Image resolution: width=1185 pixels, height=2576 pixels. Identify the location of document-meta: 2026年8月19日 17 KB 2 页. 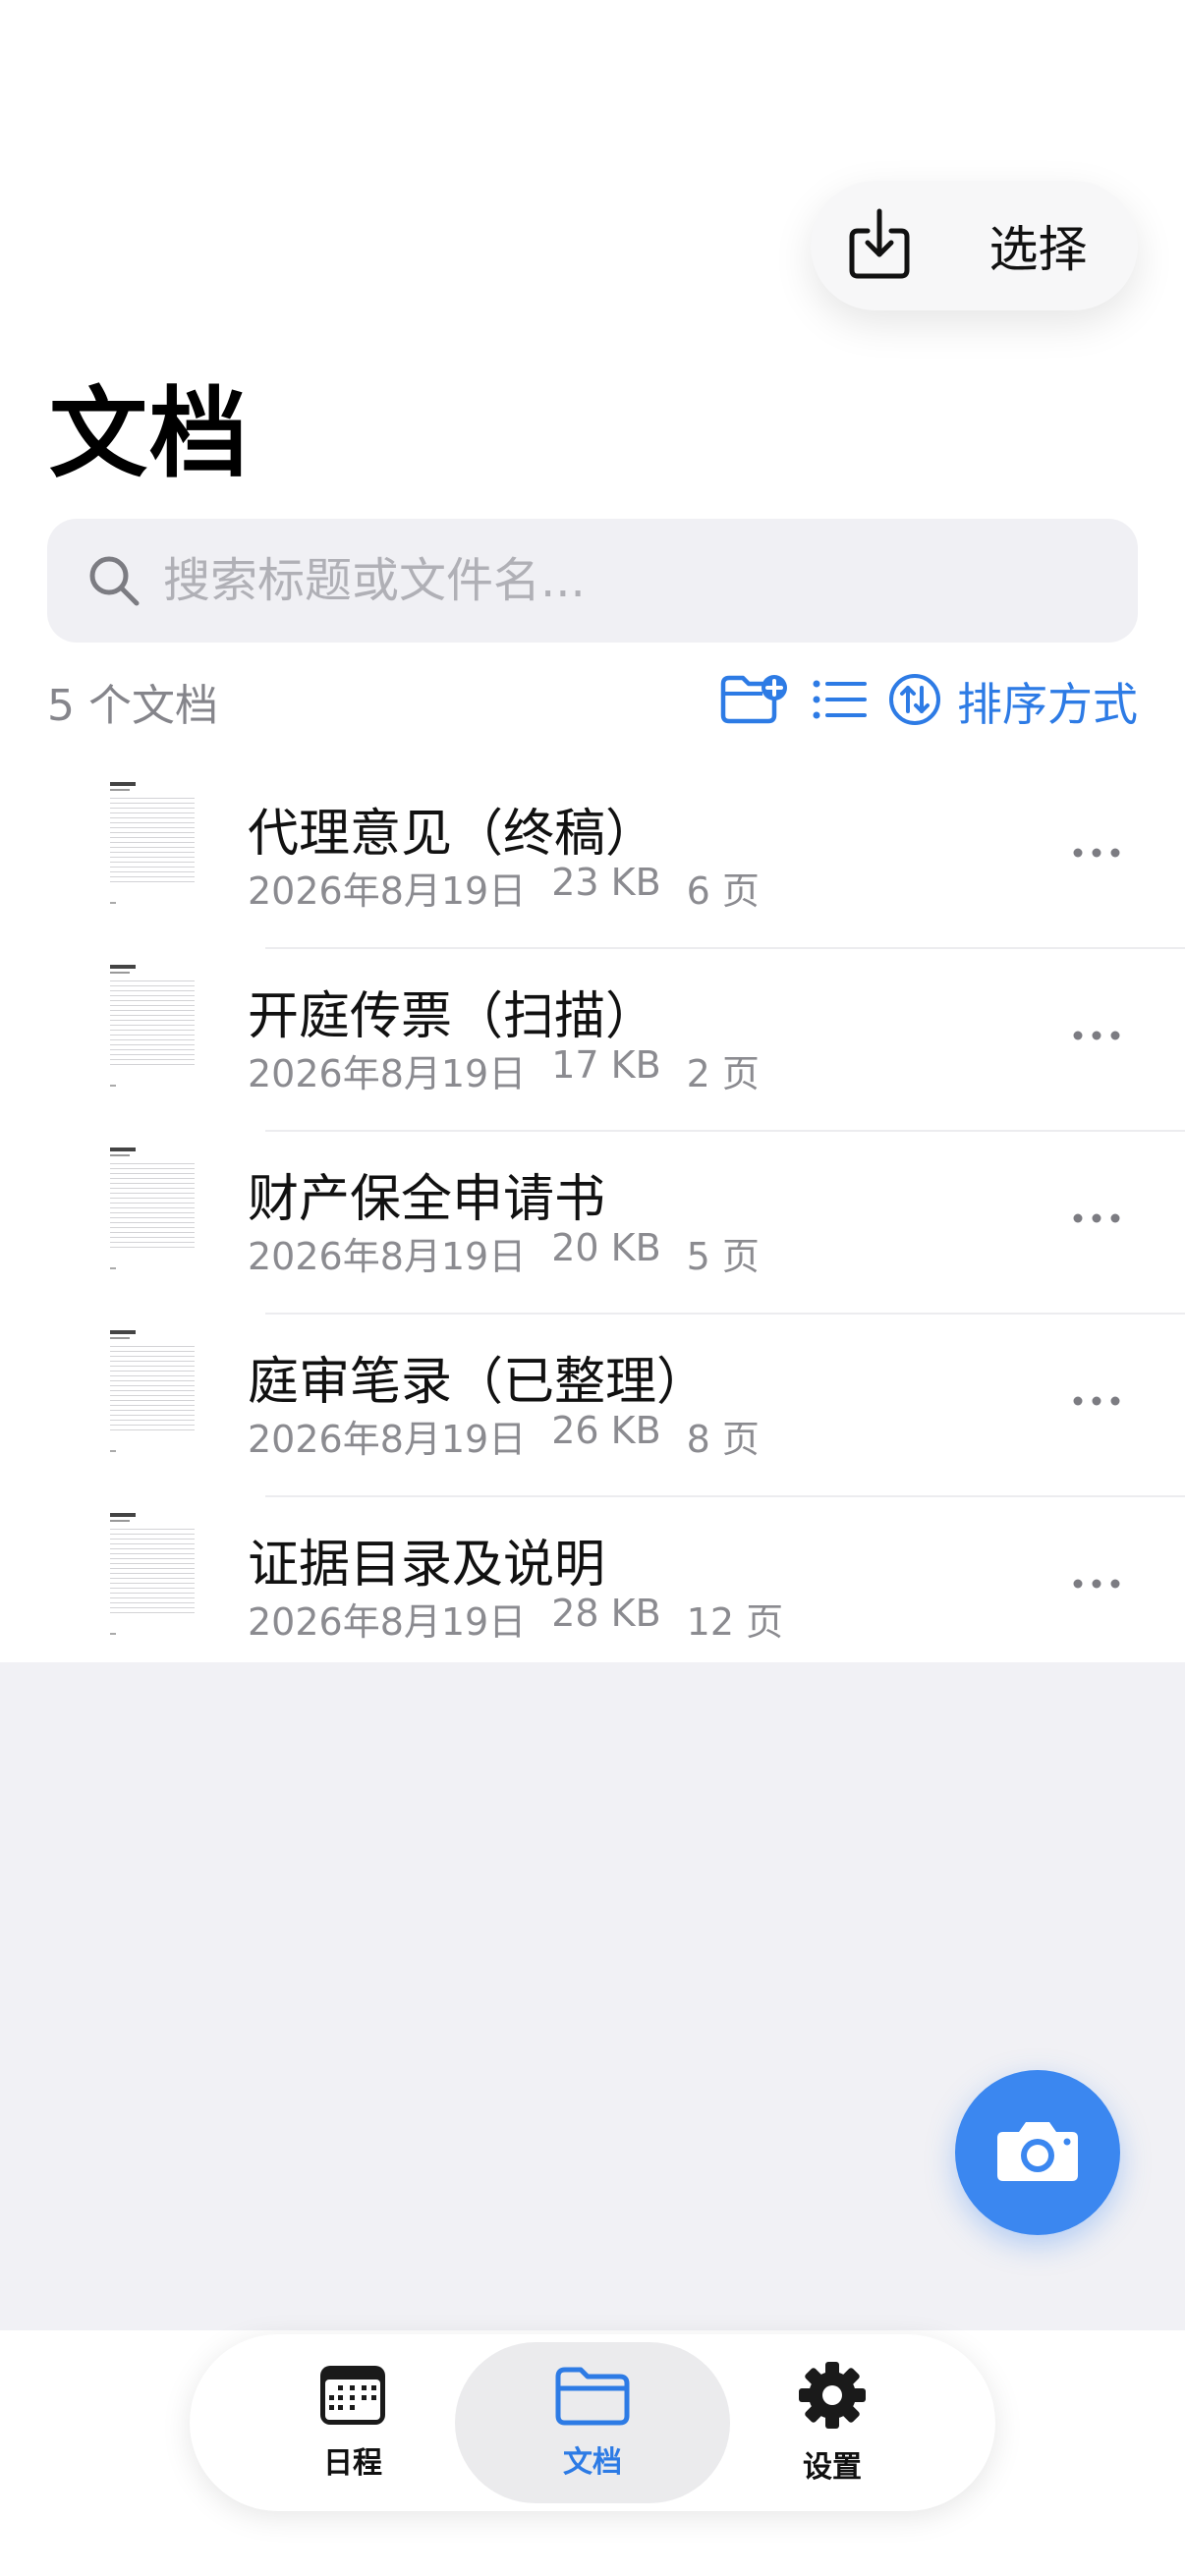
(517, 1070).